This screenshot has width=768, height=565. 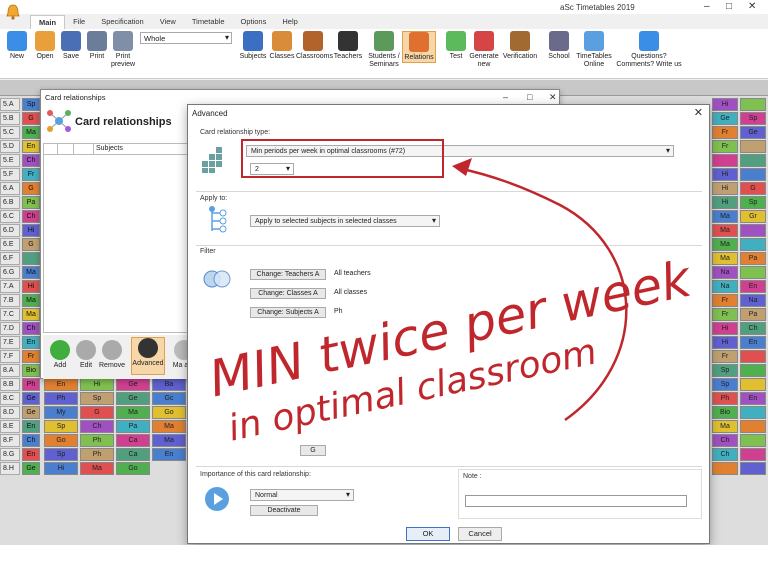 I want to click on card-max-button: □, so click(x=529, y=97).